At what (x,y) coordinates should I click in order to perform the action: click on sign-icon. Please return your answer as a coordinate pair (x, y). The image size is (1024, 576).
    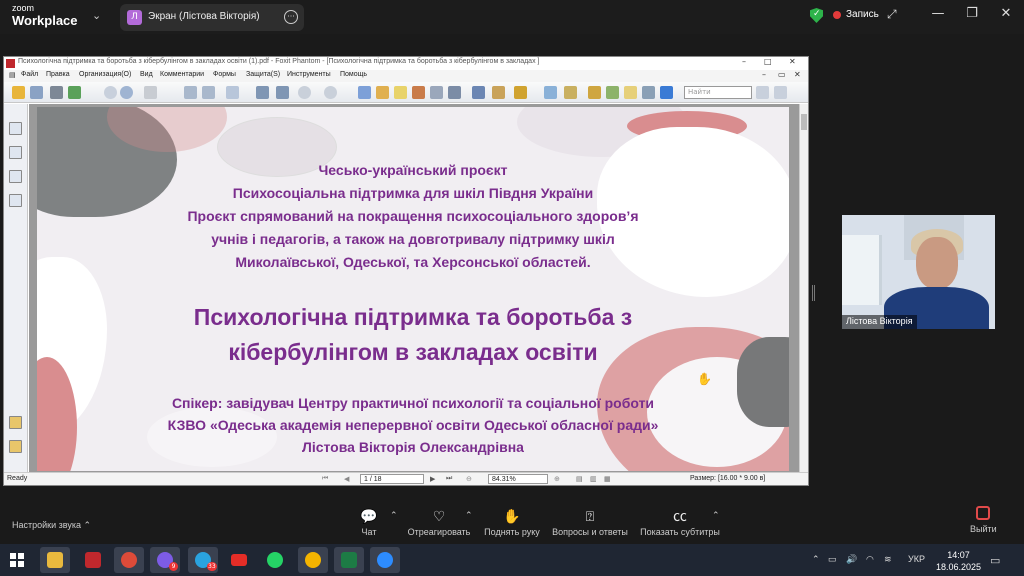
    Looking at the image, I should click on (594, 92).